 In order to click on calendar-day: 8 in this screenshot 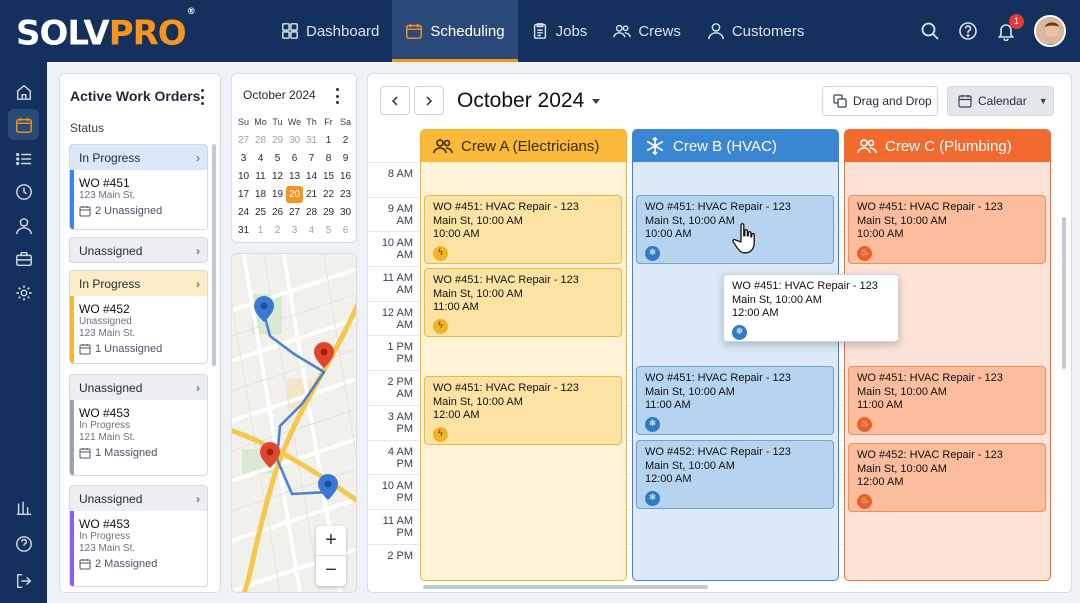, I will do `click(328, 158)`.